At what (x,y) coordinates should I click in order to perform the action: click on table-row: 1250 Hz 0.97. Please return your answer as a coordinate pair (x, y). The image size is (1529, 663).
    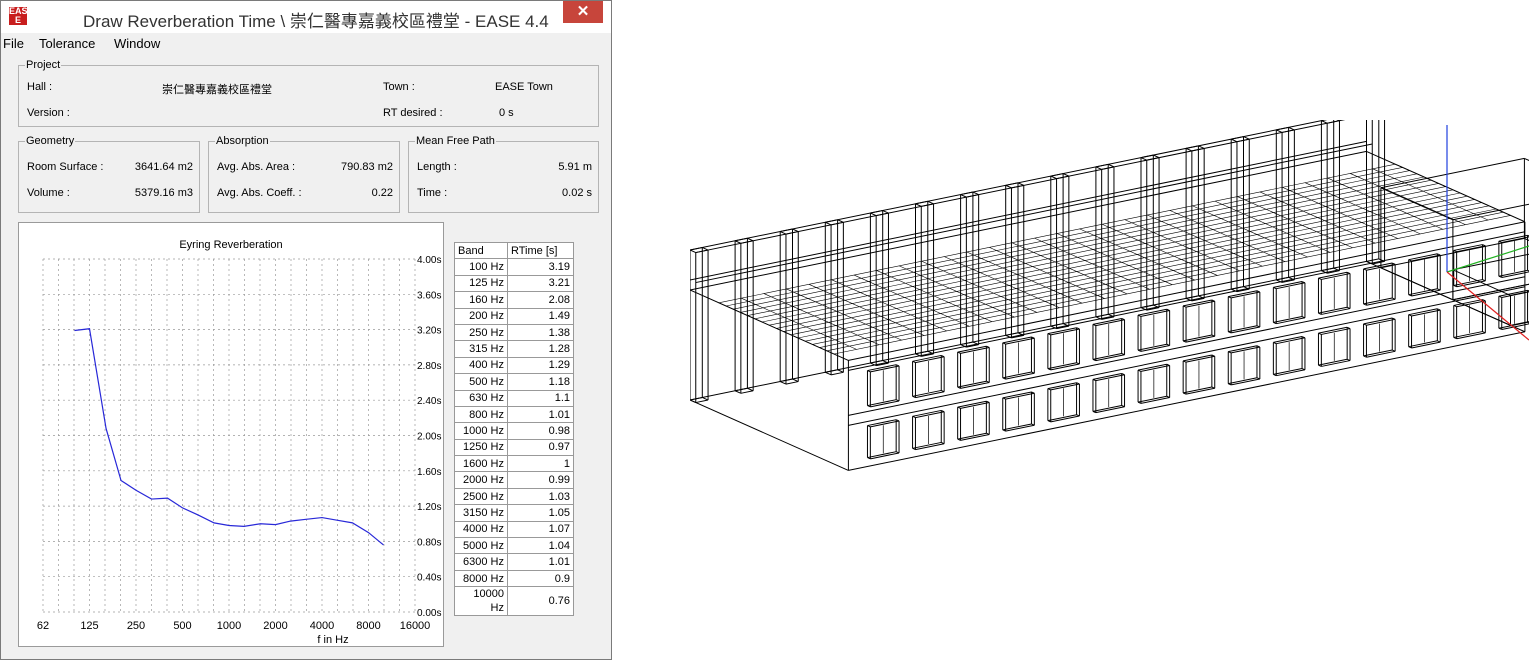
    Looking at the image, I should click on (514, 447).